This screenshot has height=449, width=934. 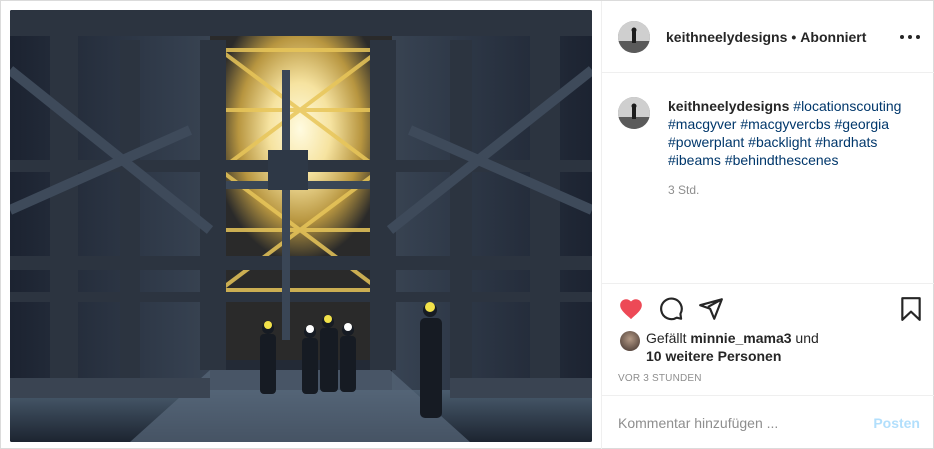 What do you see at coordinates (728, 106) in the screenshot?
I see `caption-username: keithneelydesigns` at bounding box center [728, 106].